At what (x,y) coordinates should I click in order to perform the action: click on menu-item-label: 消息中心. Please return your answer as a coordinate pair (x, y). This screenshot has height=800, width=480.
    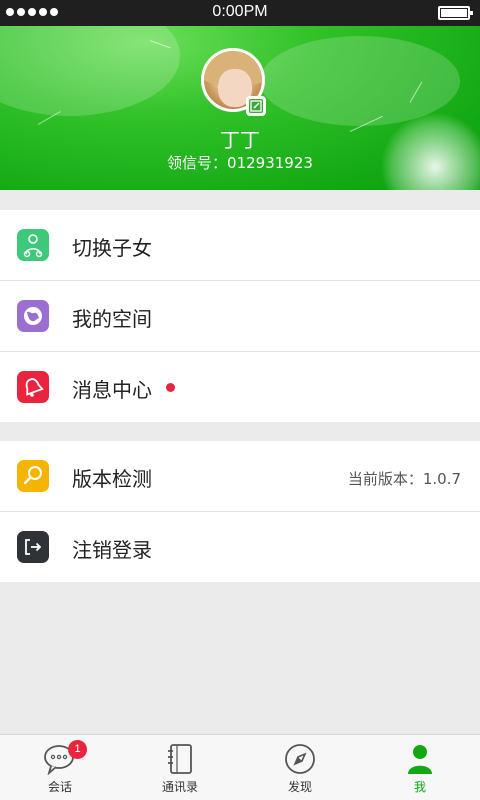
    Looking at the image, I should click on (112, 390).